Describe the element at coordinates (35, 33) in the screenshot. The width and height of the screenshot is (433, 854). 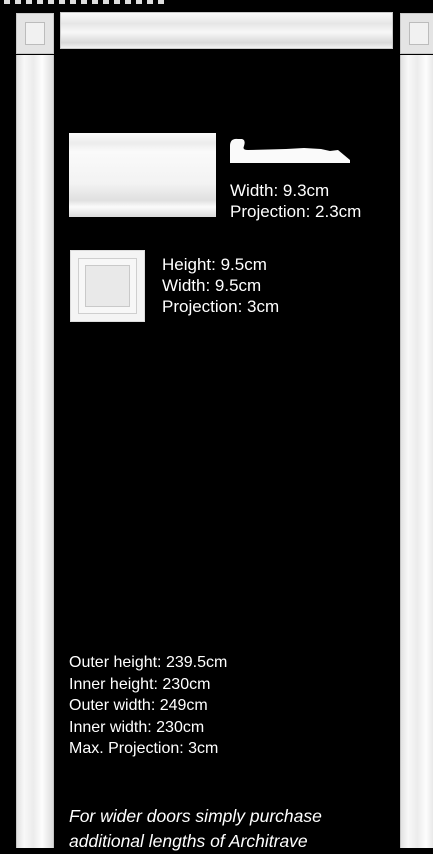
I see `top-left-corner-block` at that location.